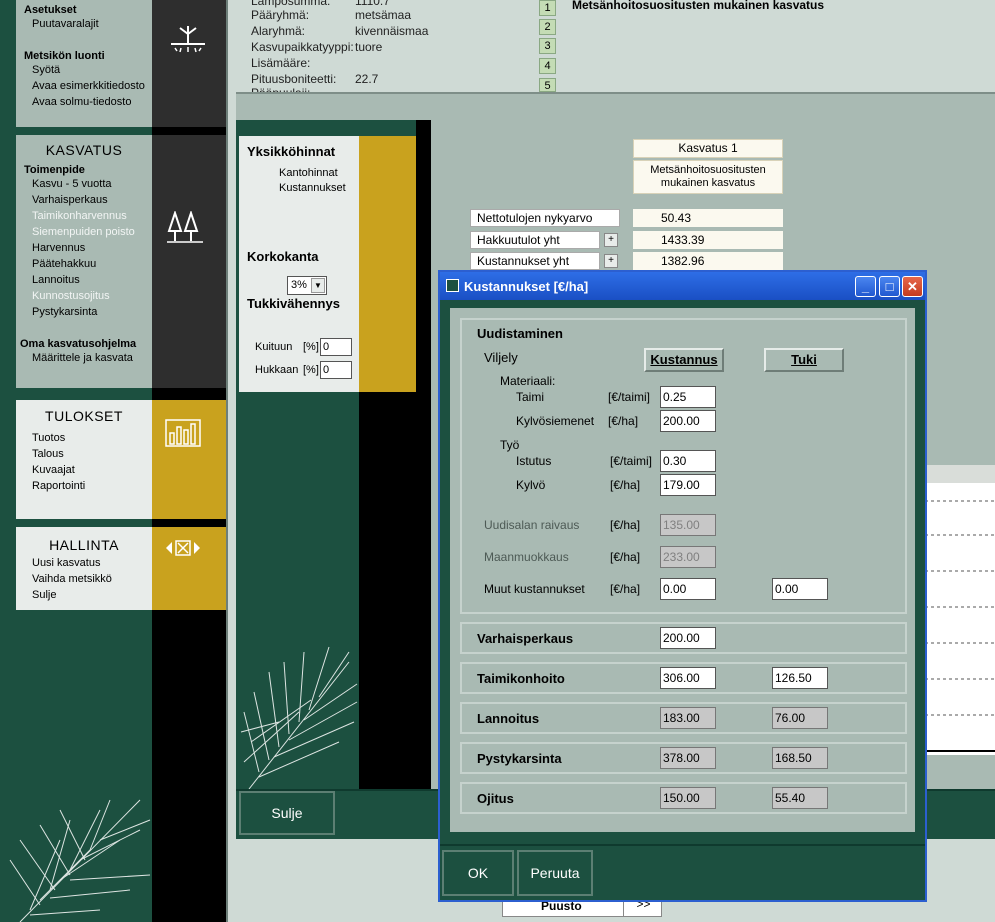  Describe the element at coordinates (611, 240) in the screenshot. I see `expand-hakkuutulot-button: +` at that location.